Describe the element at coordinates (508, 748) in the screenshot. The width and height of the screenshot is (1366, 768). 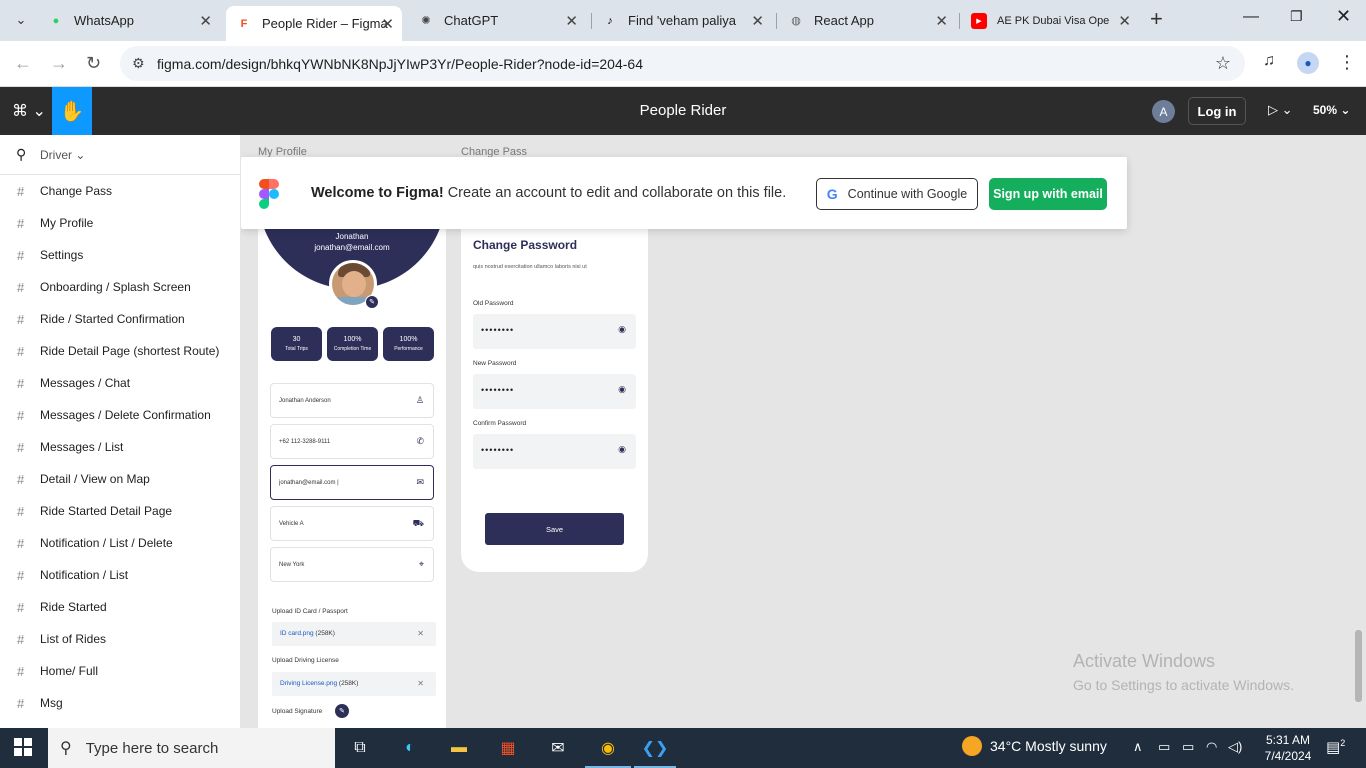
I see `store-icon: ▦` at that location.